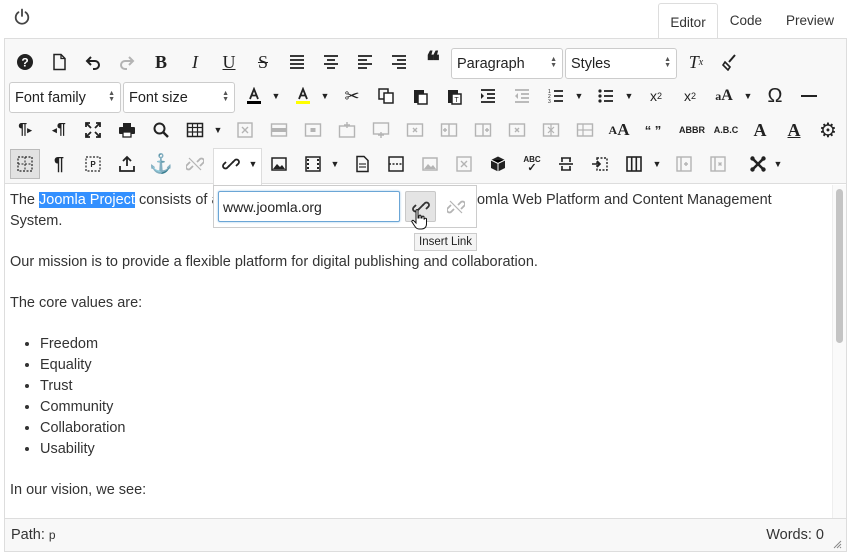  I want to click on table-delete-icon, so click(245, 130).